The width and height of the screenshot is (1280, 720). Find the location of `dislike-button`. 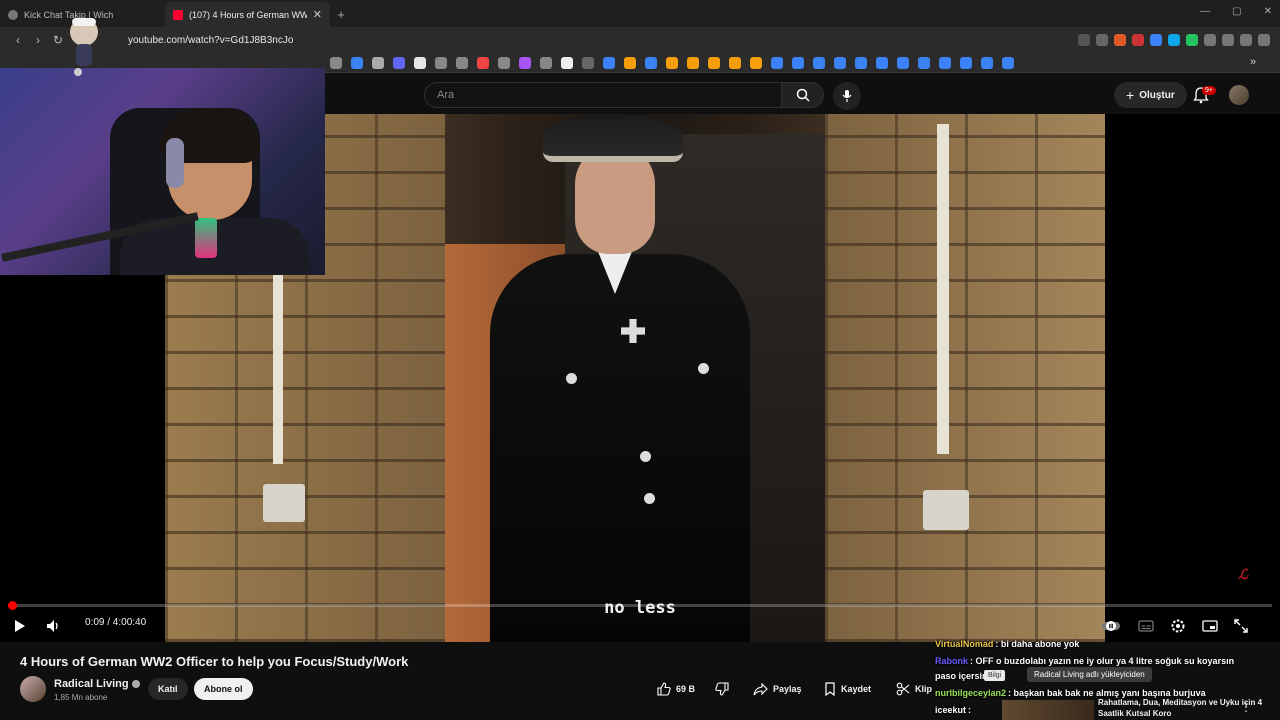

dislike-button is located at coordinates (722, 689).